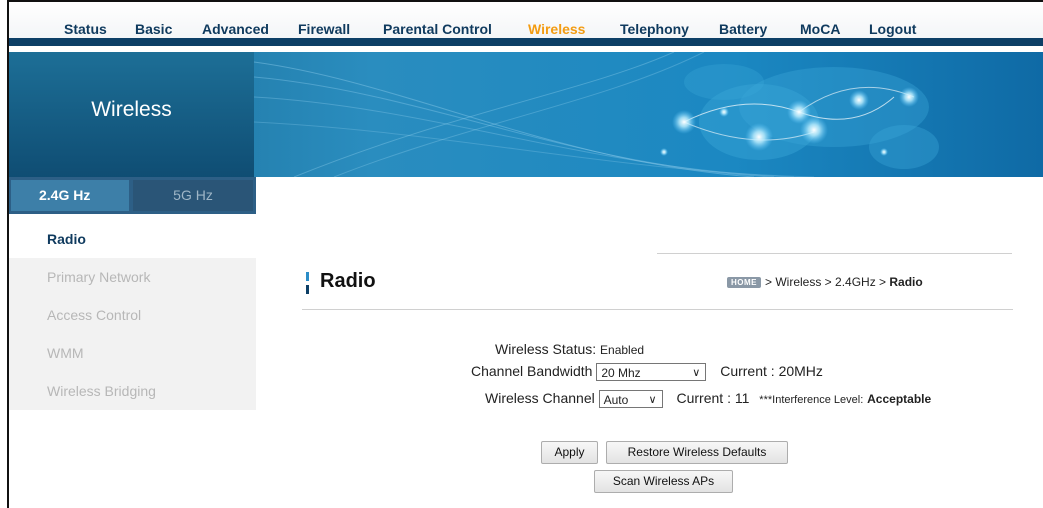  Describe the element at coordinates (324, 29) in the screenshot. I see `nav-firewall: Firewall` at that location.